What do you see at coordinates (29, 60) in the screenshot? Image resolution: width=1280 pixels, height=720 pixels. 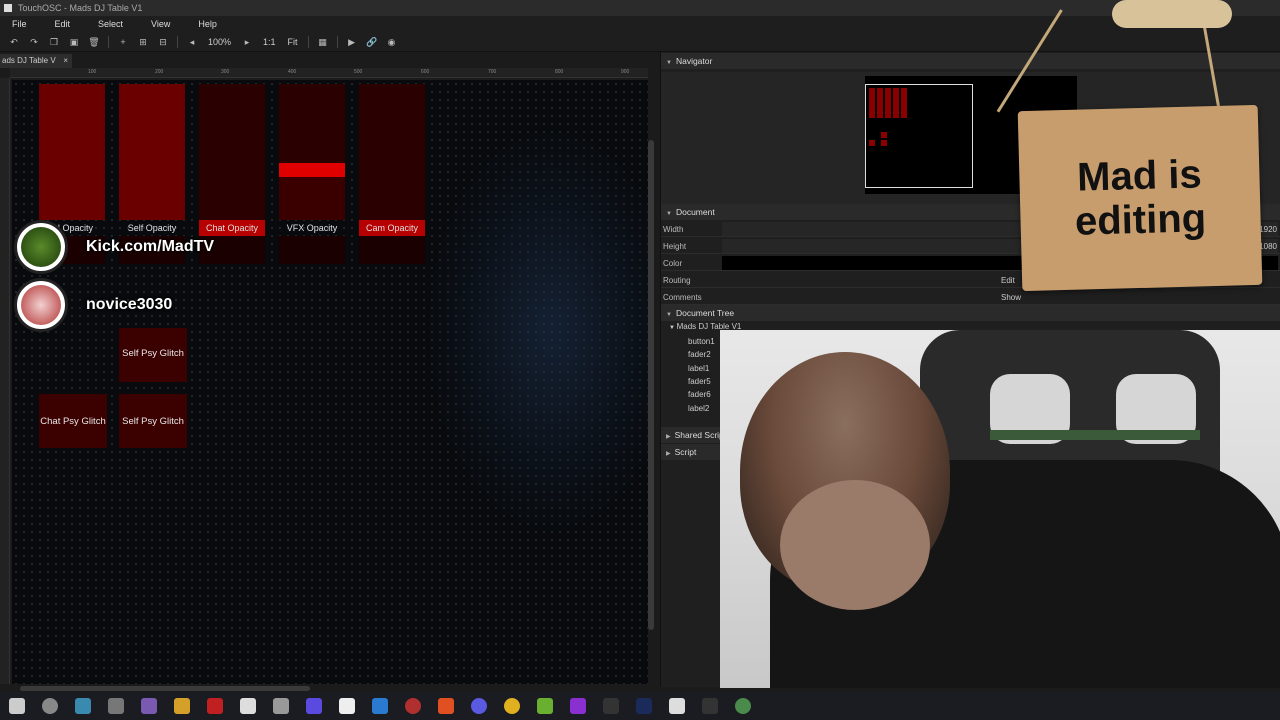 I see `document-tab-label: ads DJ Table V` at bounding box center [29, 60].